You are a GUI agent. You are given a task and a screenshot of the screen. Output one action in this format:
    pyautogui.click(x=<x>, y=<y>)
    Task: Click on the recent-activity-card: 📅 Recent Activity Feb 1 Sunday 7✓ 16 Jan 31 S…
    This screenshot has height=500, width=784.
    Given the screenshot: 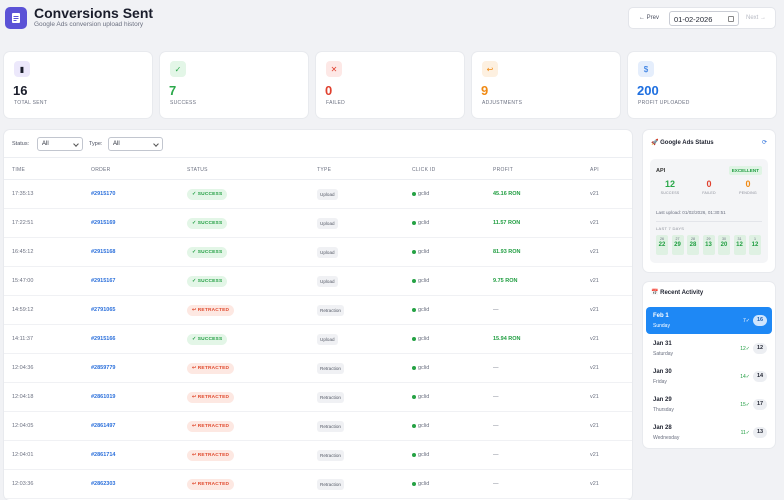 What is the action you would take?
    pyautogui.click(x=709, y=365)
    